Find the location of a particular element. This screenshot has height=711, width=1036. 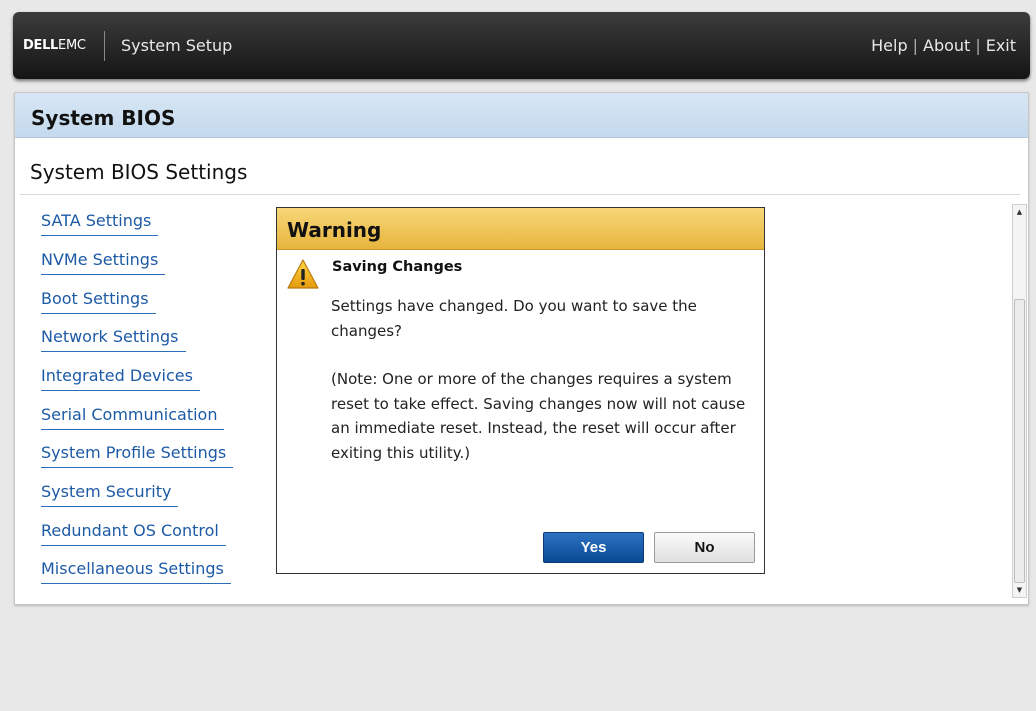

vertical-scrollbar: ▲ ▼ is located at coordinates (1019, 401).